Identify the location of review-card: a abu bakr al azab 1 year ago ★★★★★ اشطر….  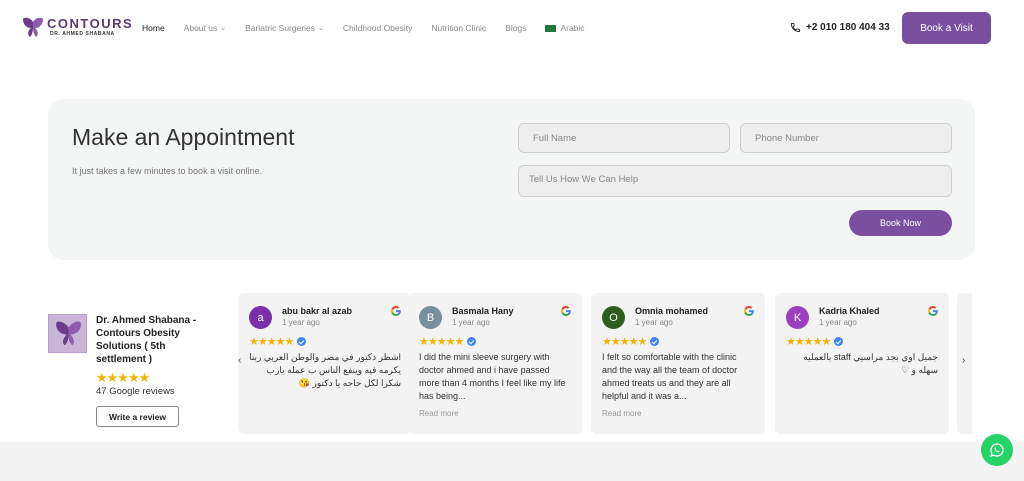
(325, 363).